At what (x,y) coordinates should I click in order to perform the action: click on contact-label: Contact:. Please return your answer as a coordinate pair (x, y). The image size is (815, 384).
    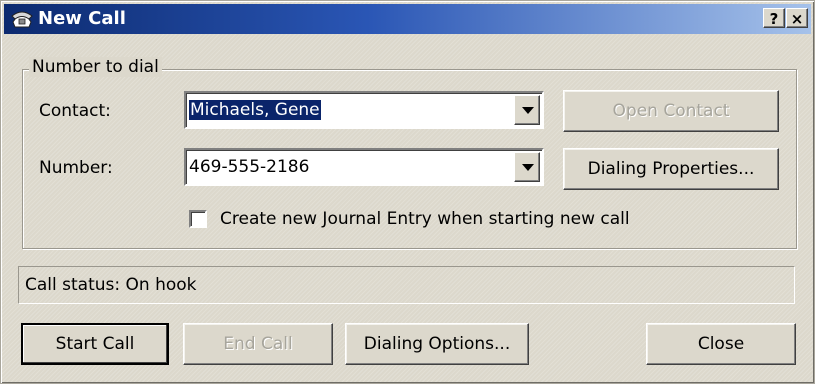
    Looking at the image, I should click on (75, 111).